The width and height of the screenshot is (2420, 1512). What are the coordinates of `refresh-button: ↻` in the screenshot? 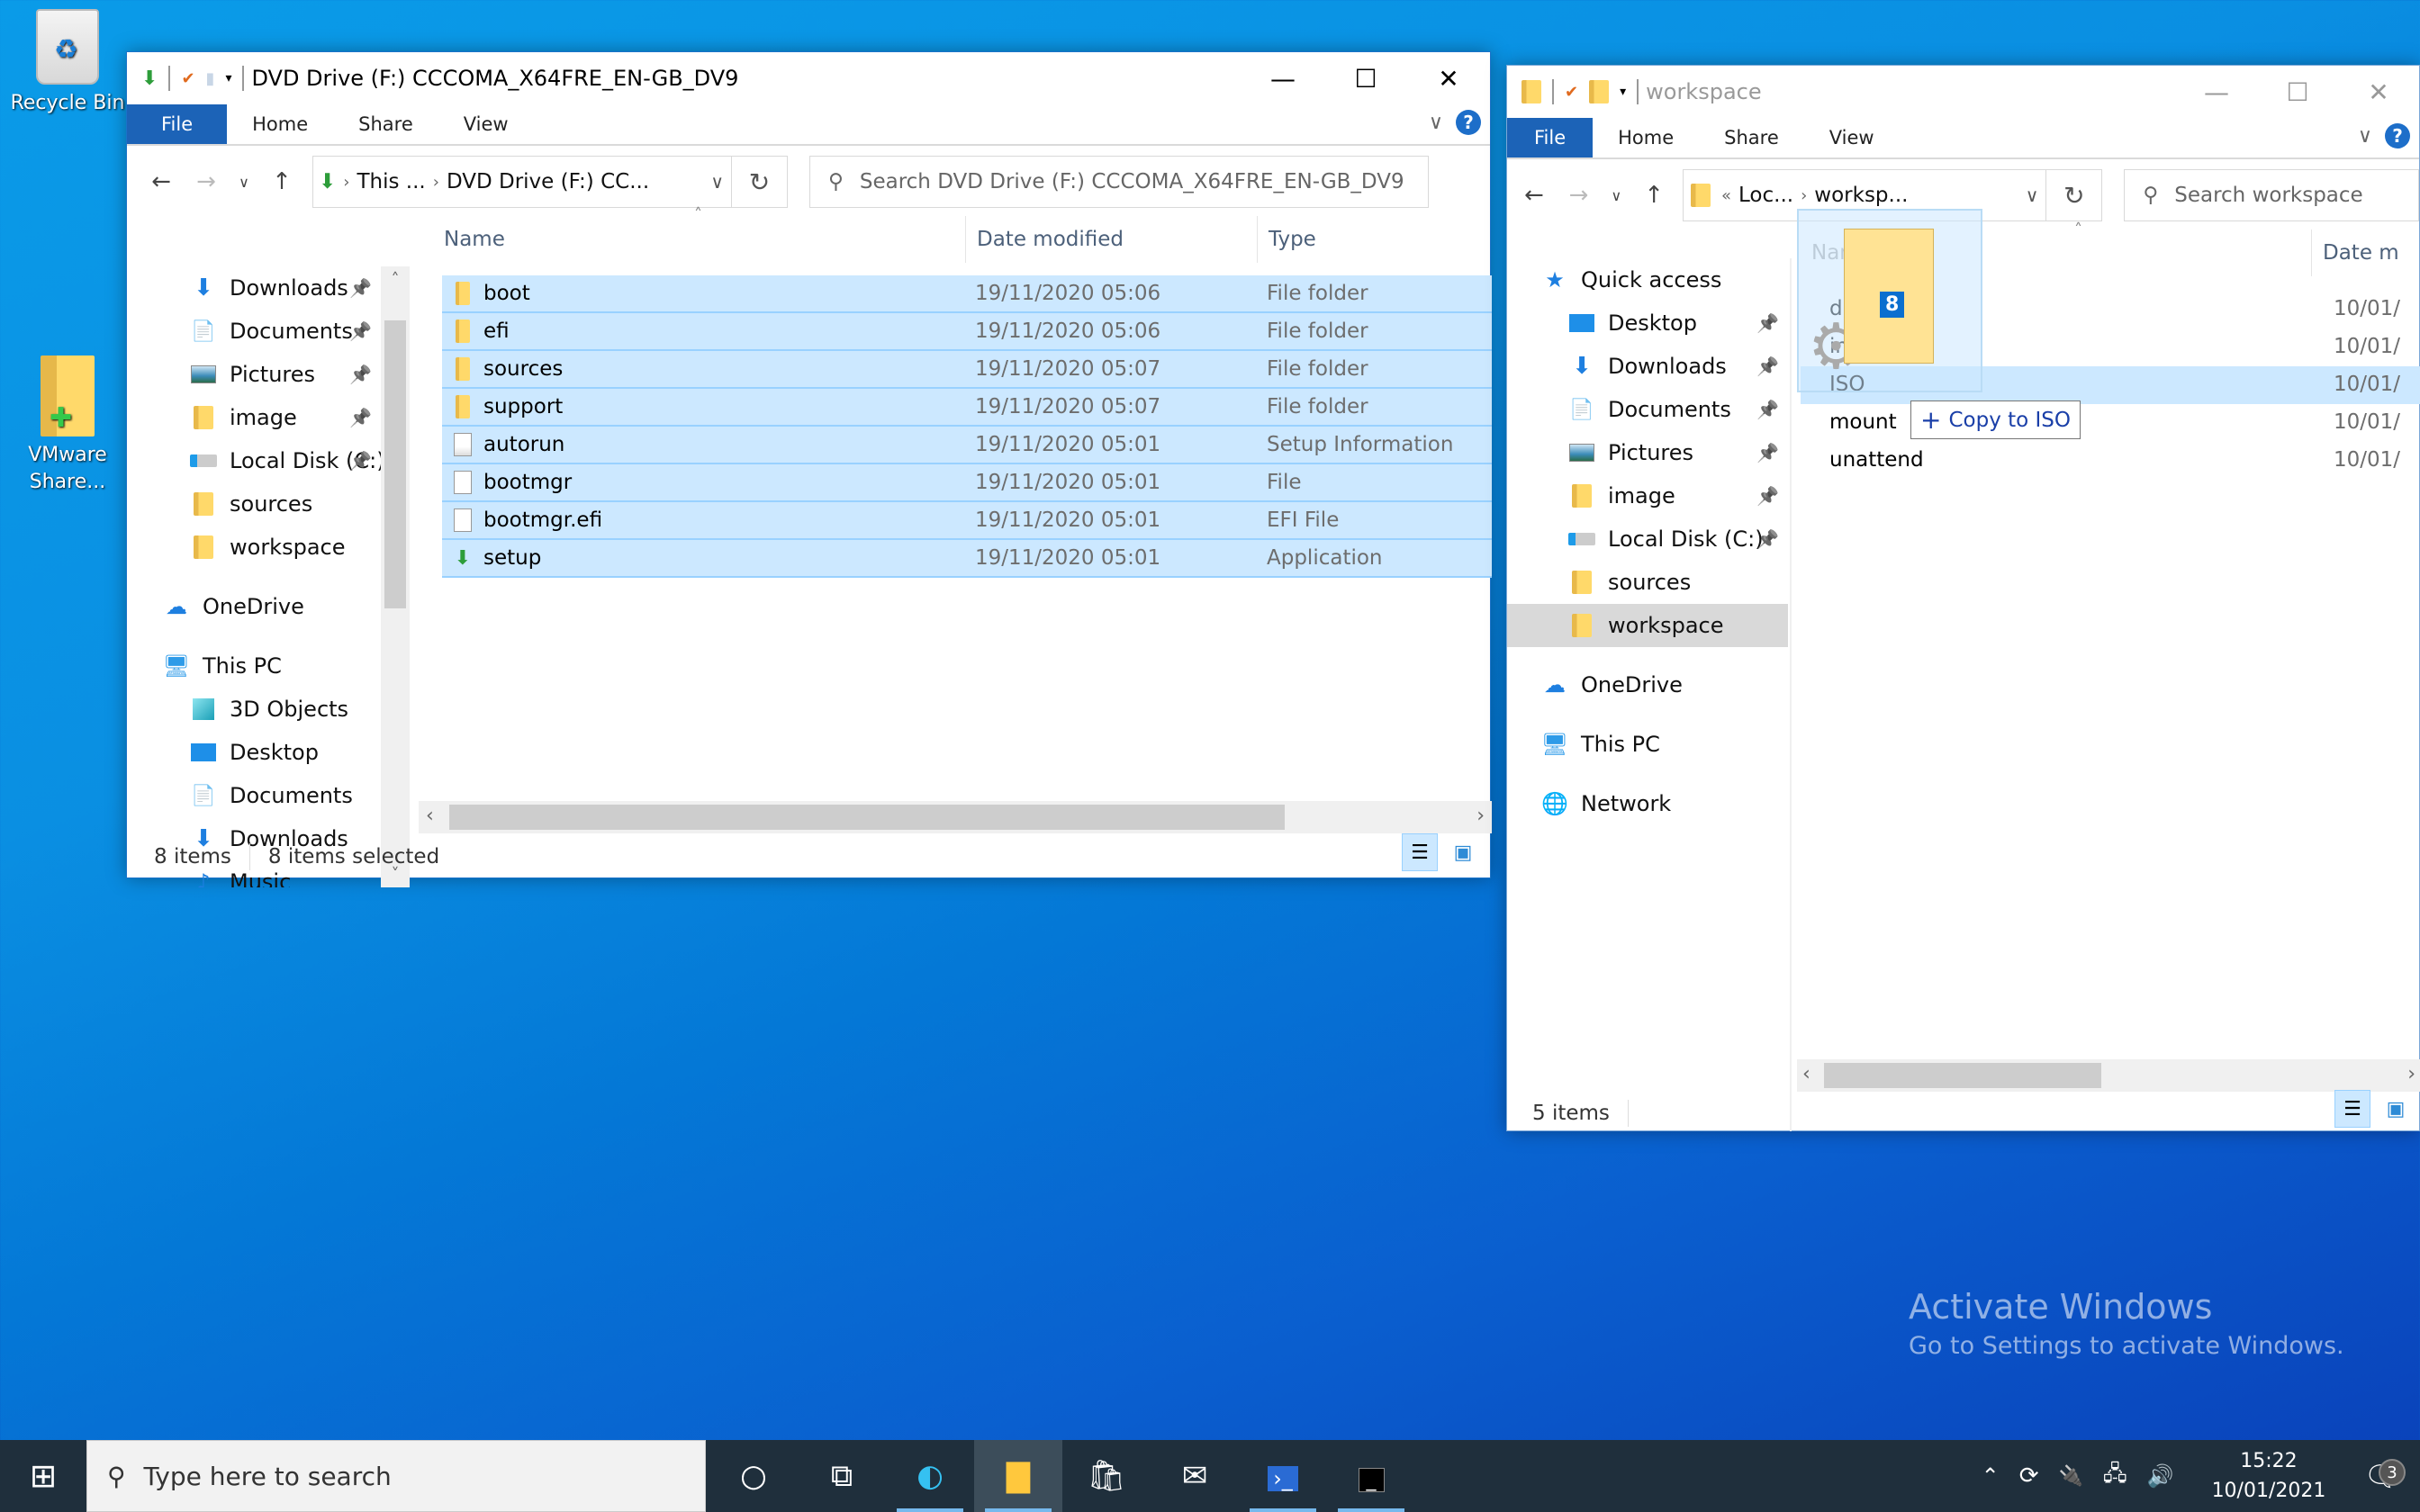 It's located at (759, 182).